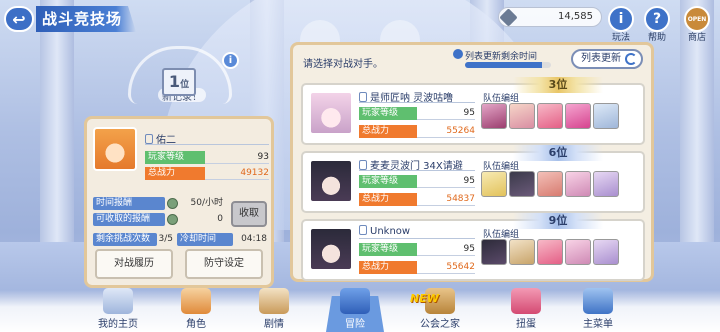  Describe the element at coordinates (601, 58) in the screenshot. I see `refresh-label: 列表更新` at that location.